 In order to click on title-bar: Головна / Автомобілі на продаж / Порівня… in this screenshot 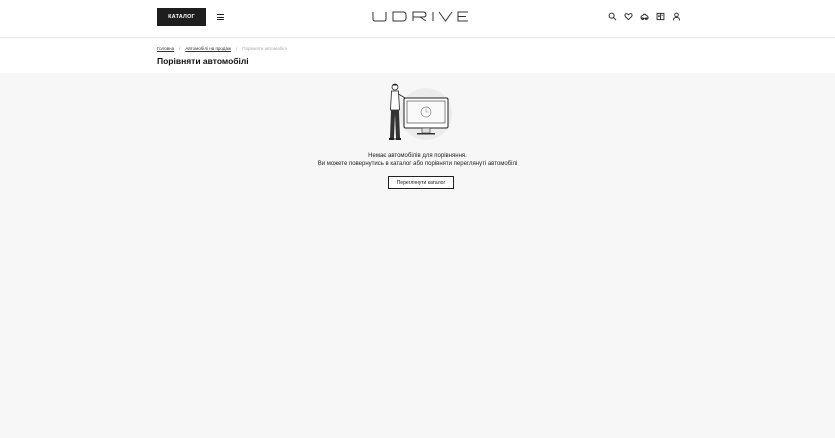, I will do `click(417, 56)`.